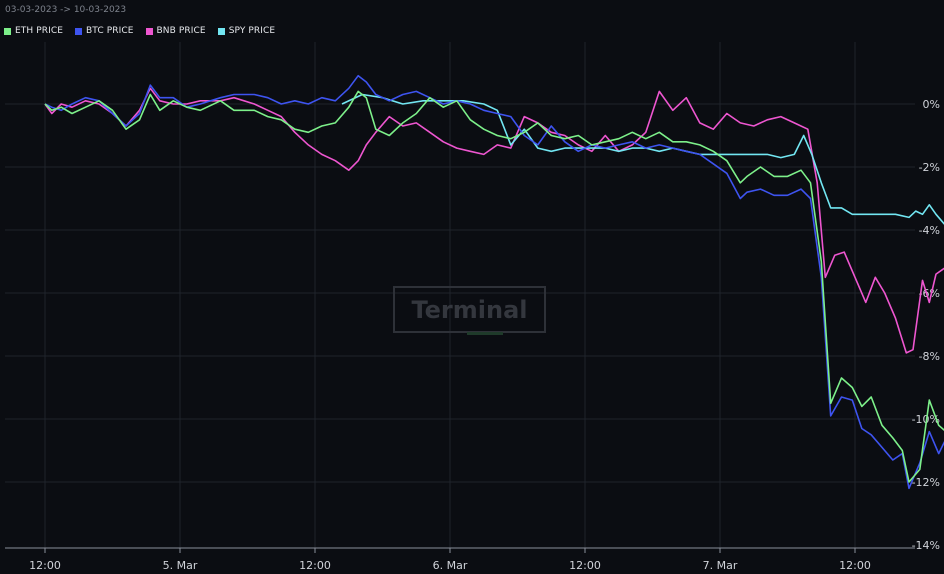 The height and width of the screenshot is (574, 944). What do you see at coordinates (929, 230) in the screenshot?
I see `y-tick-label: -4%` at bounding box center [929, 230].